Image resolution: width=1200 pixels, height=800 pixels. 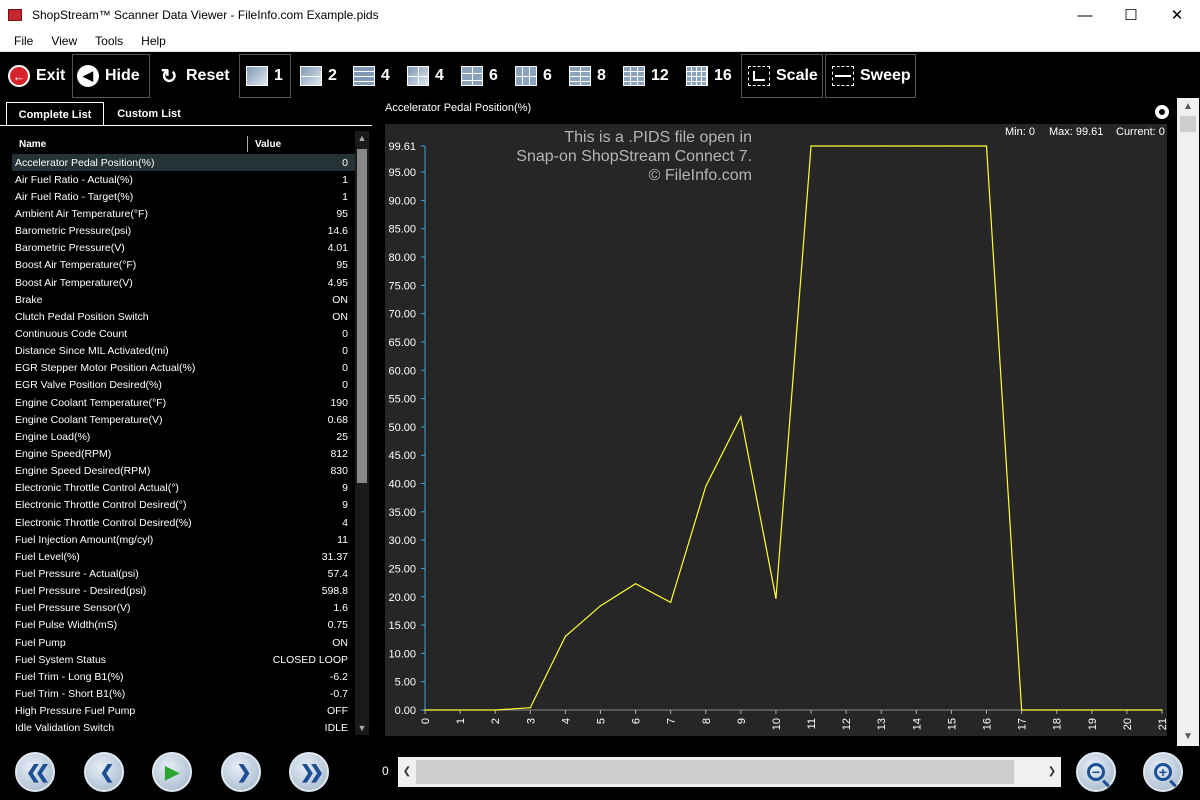 I want to click on list-item: Accelerator Pedal Position(%) 0, so click(x=184, y=163).